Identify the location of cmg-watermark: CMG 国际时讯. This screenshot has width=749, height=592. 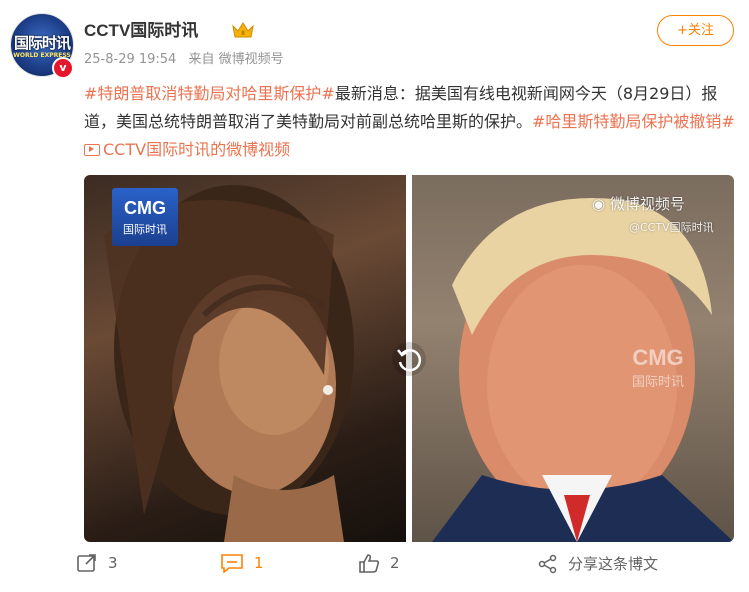
(658, 367).